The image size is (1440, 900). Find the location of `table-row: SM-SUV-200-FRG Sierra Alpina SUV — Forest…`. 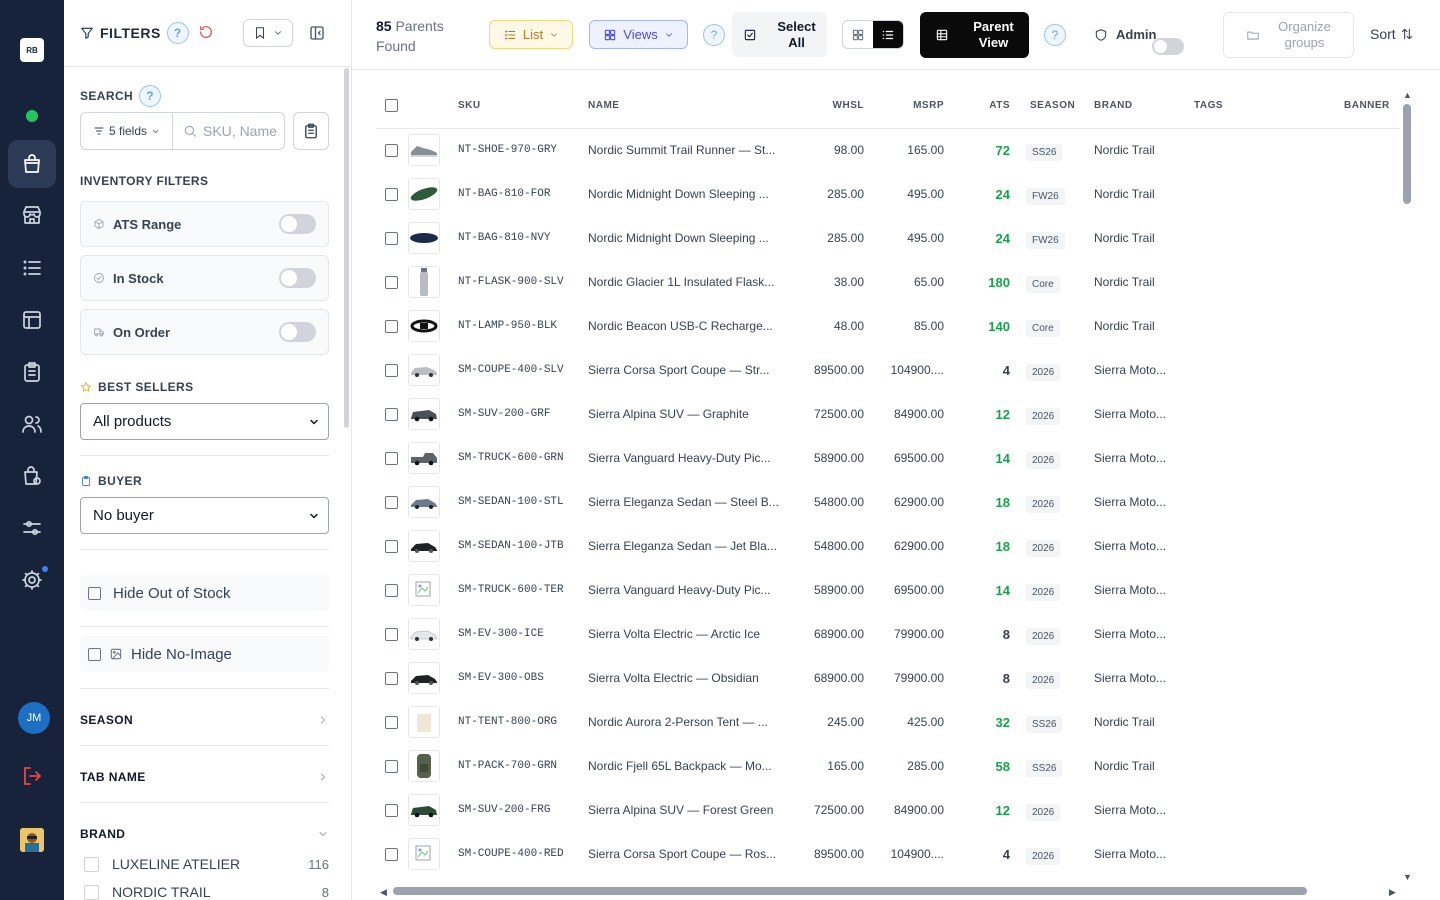

table-row: SM-SUV-200-FRG Sierra Alpina SUV — Forest… is located at coordinates (888, 810).